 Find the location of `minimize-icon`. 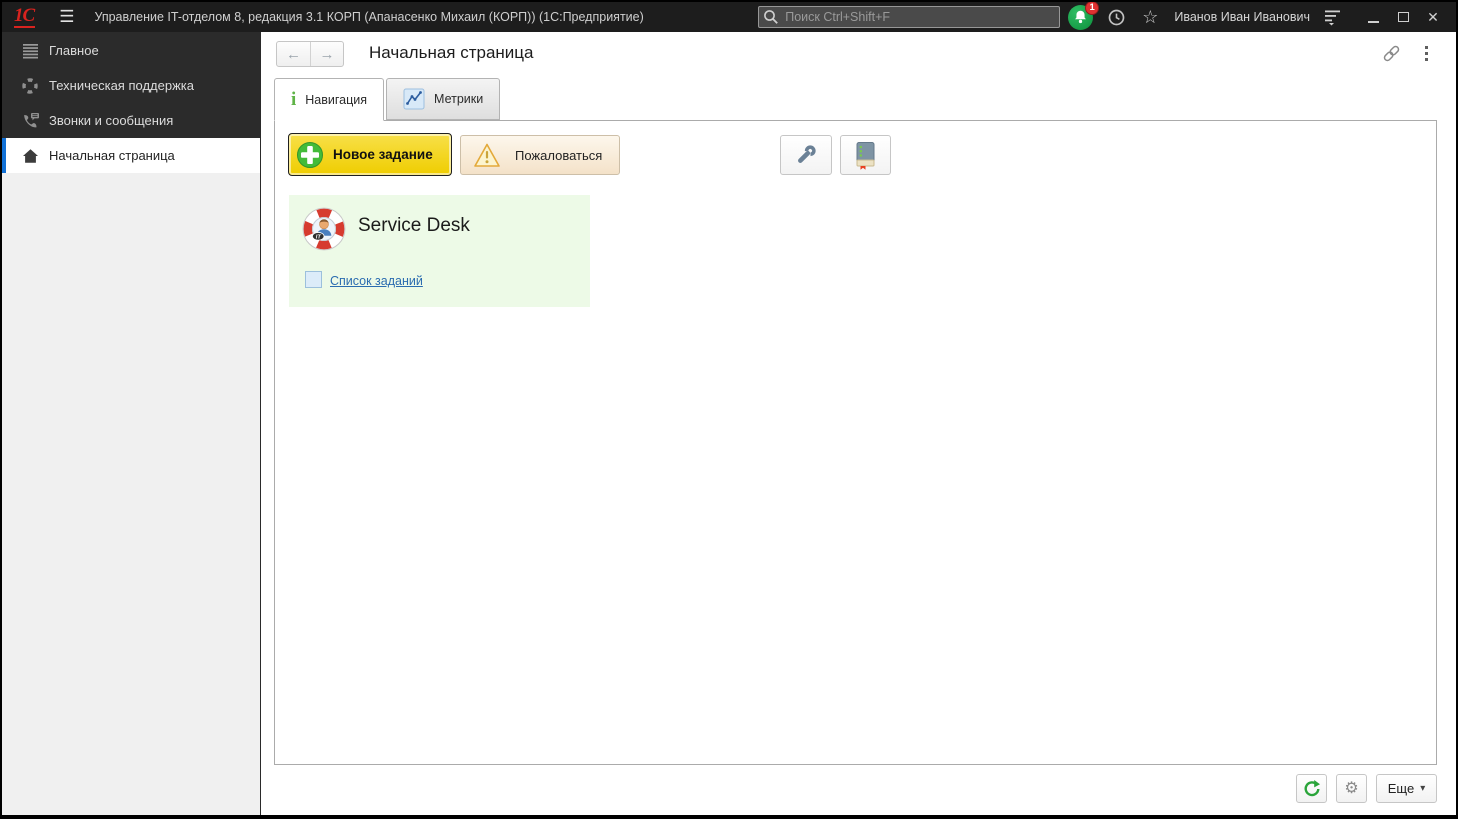

minimize-icon is located at coordinates (1373, 21).